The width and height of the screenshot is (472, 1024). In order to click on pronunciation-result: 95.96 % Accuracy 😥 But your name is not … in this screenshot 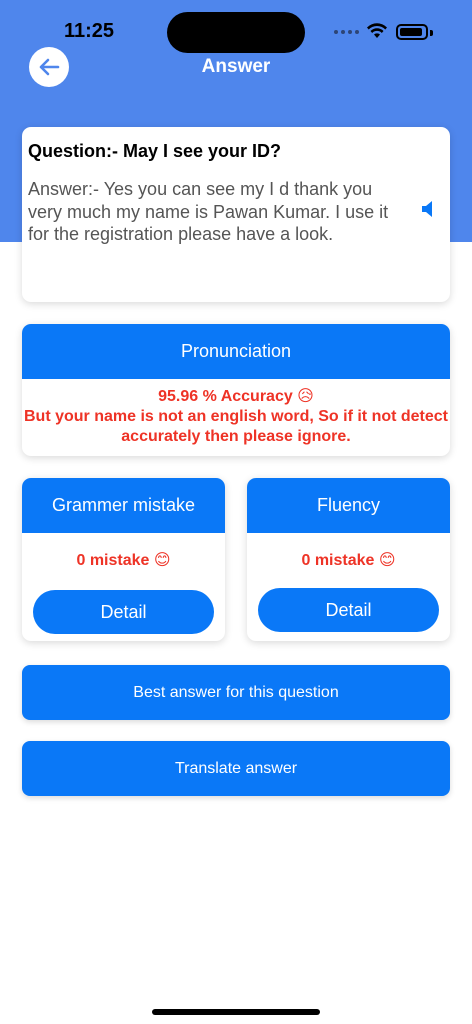, I will do `click(236, 417)`.